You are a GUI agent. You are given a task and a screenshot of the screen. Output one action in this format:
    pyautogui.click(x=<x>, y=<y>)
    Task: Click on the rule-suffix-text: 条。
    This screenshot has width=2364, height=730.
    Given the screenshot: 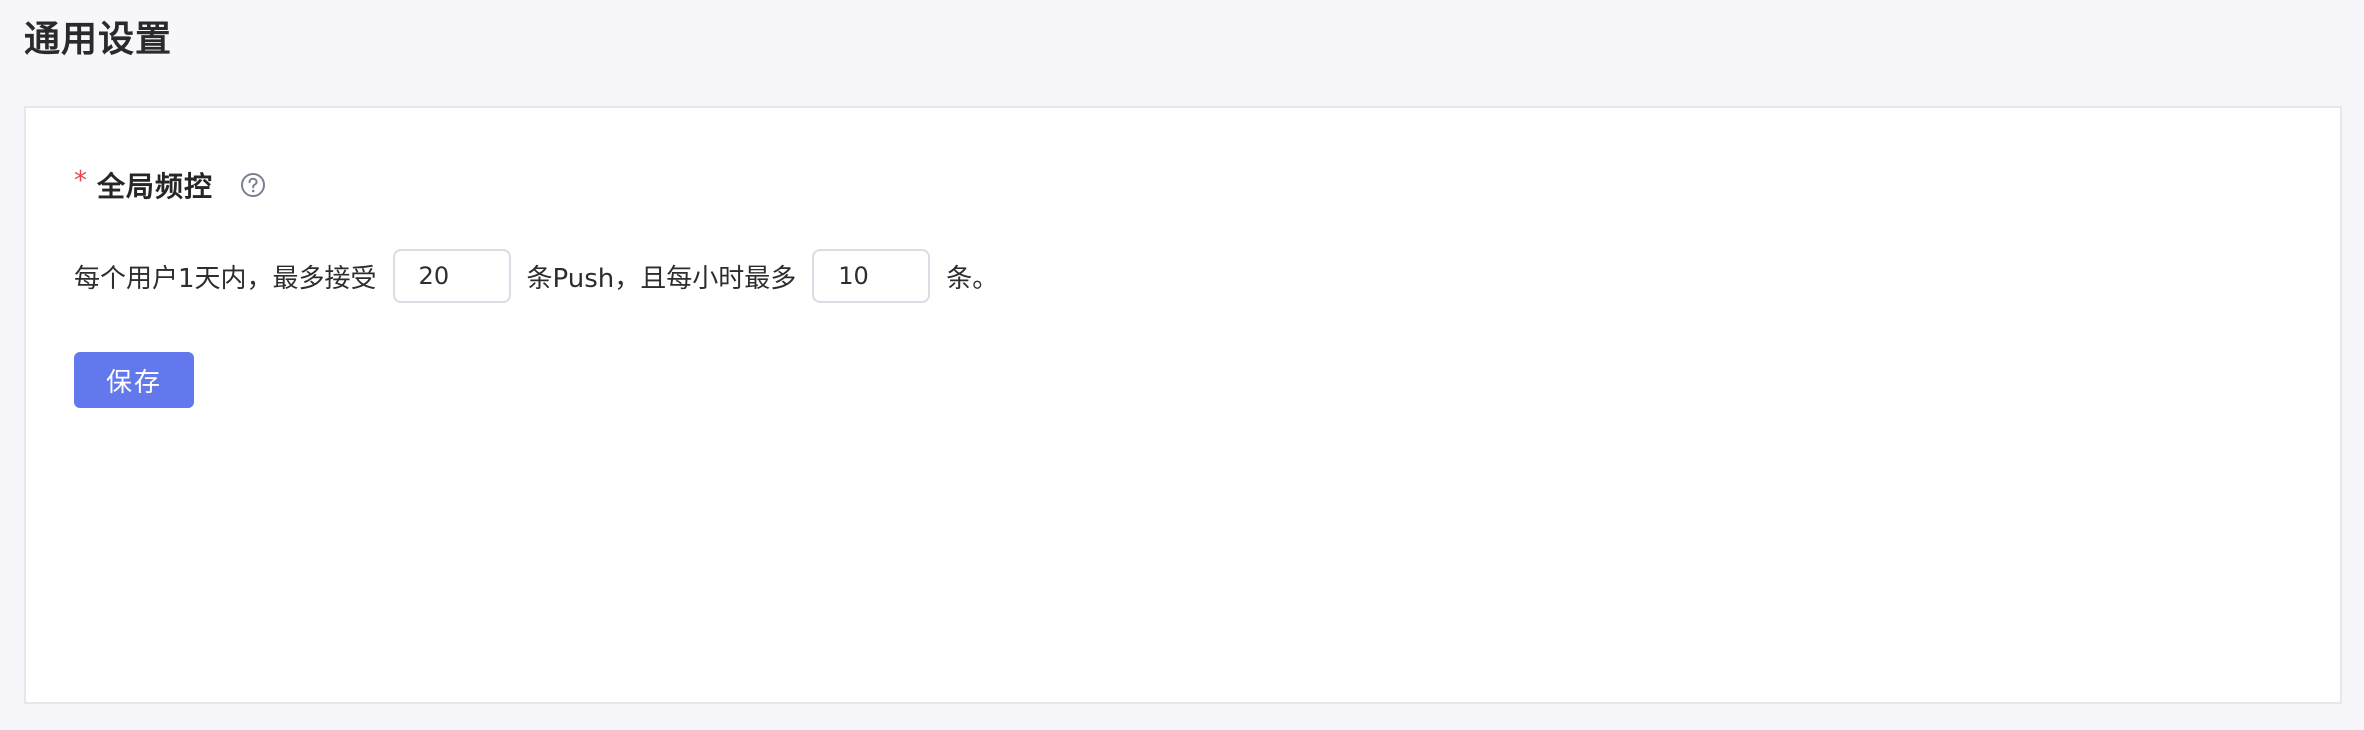 What is the action you would take?
    pyautogui.click(x=972, y=278)
    